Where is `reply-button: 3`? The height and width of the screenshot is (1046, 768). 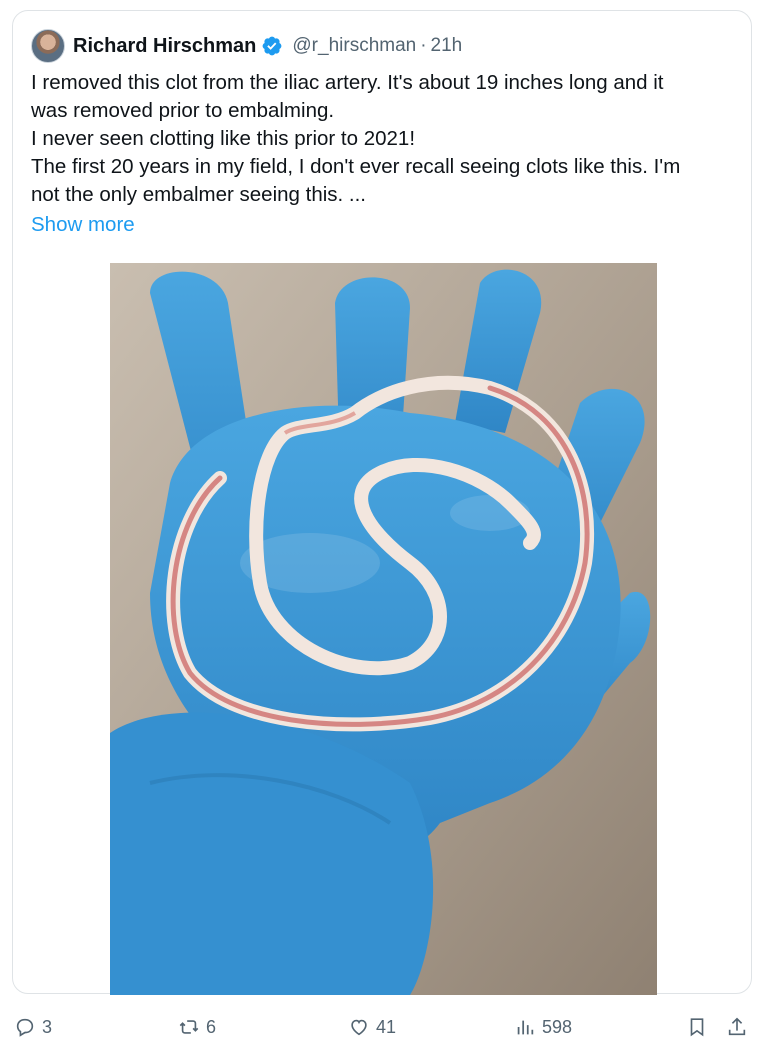 reply-button: 3 is located at coordinates (33, 1027).